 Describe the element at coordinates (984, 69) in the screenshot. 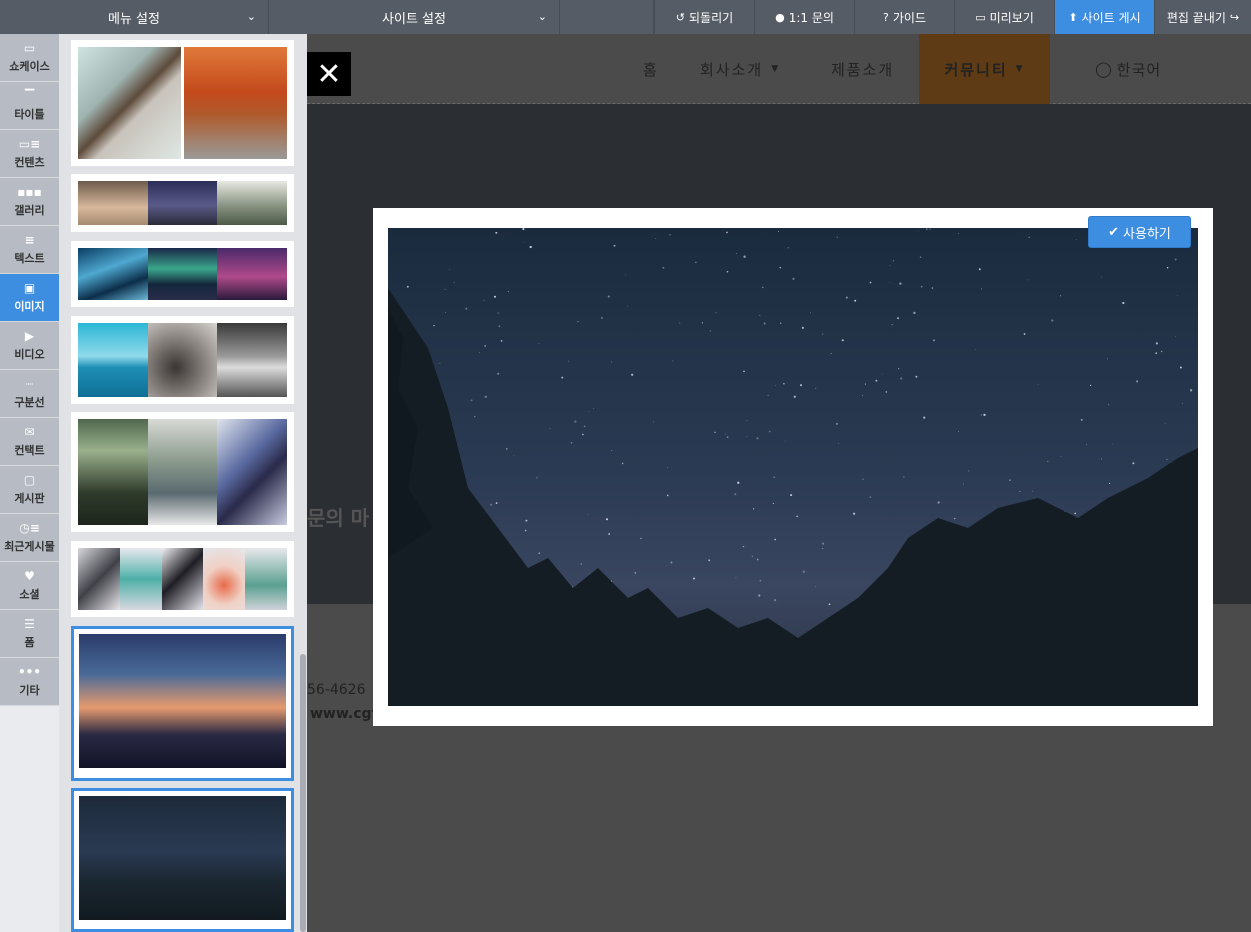

I see `menu-community: 커뮤니티 ▼` at that location.